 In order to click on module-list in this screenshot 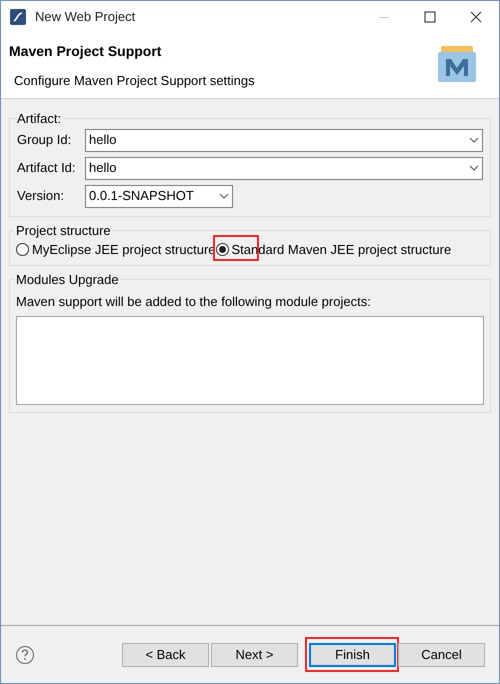, I will do `click(250, 360)`.